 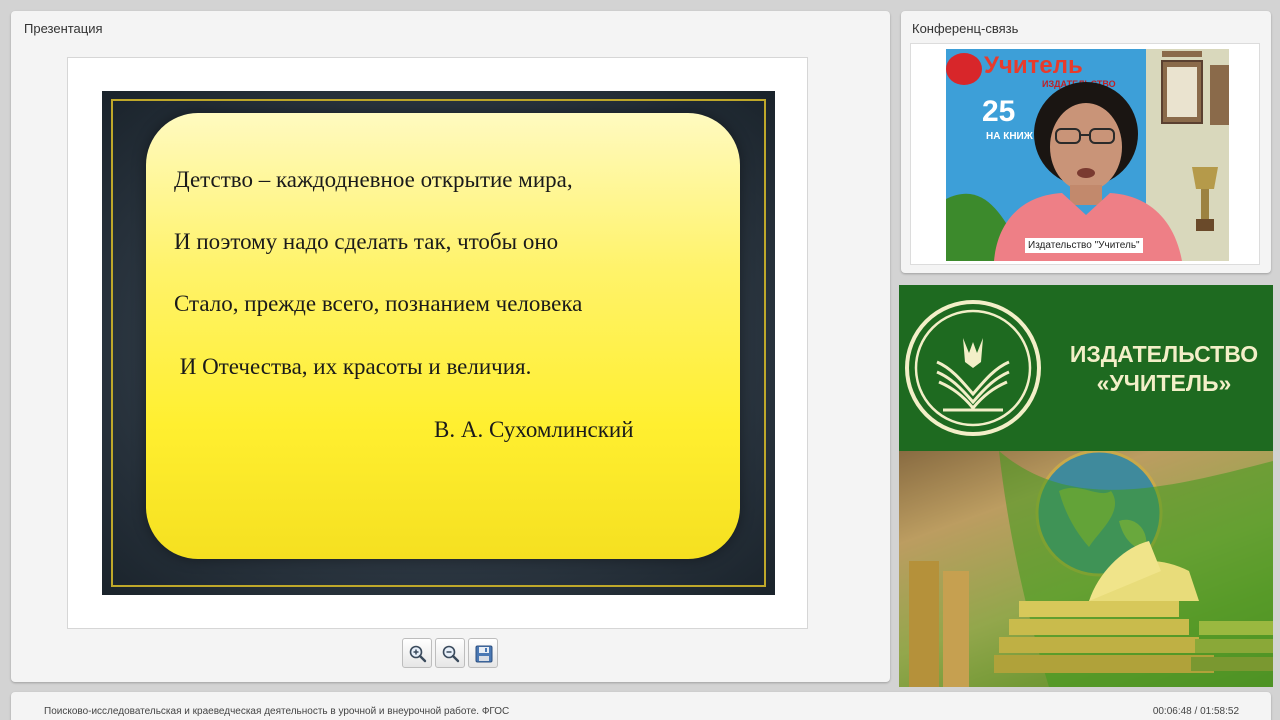 I want to click on publisher-name: ИЗДАТЕЛЬСТВО «УЧИТЕЛЬ», so click(x=1164, y=369).